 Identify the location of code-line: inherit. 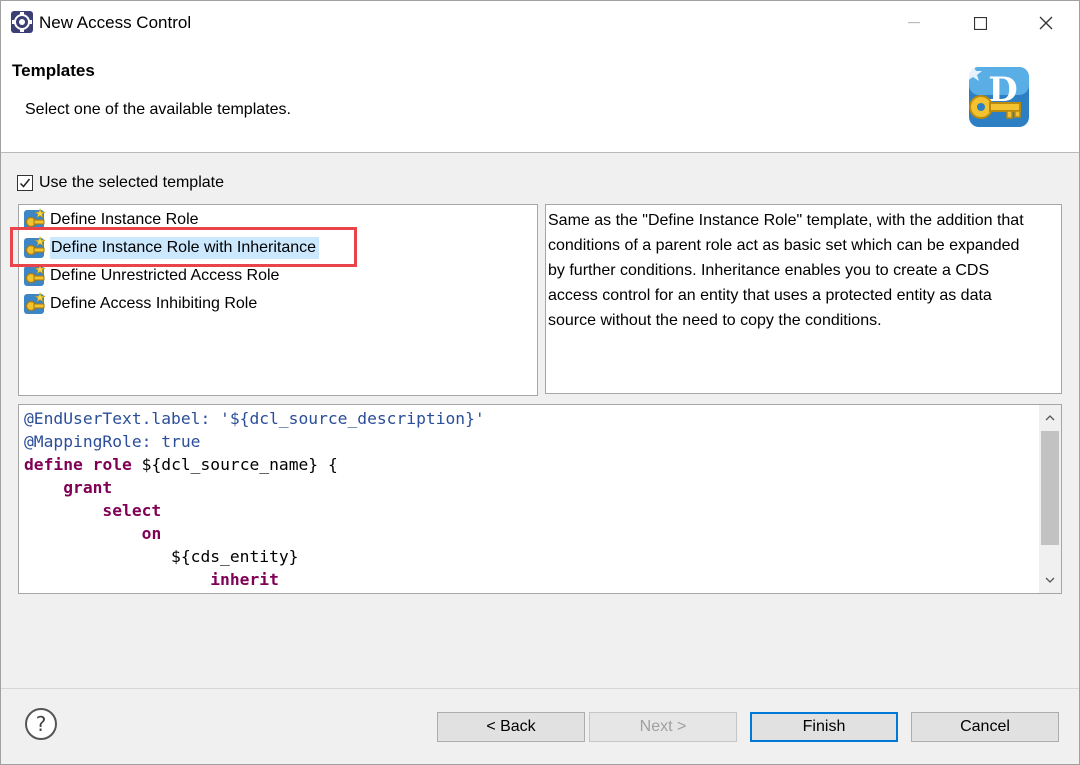
(244, 579).